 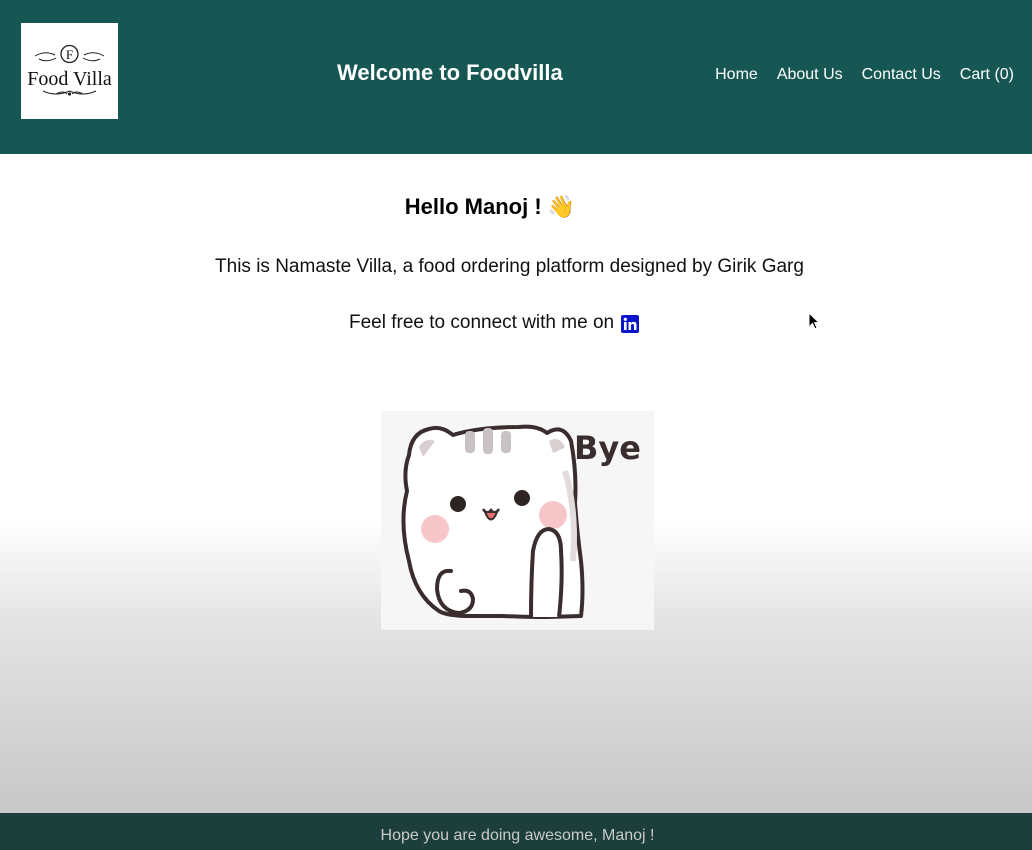 What do you see at coordinates (901, 75) in the screenshot?
I see `nav-contact-link: Contact Us` at bounding box center [901, 75].